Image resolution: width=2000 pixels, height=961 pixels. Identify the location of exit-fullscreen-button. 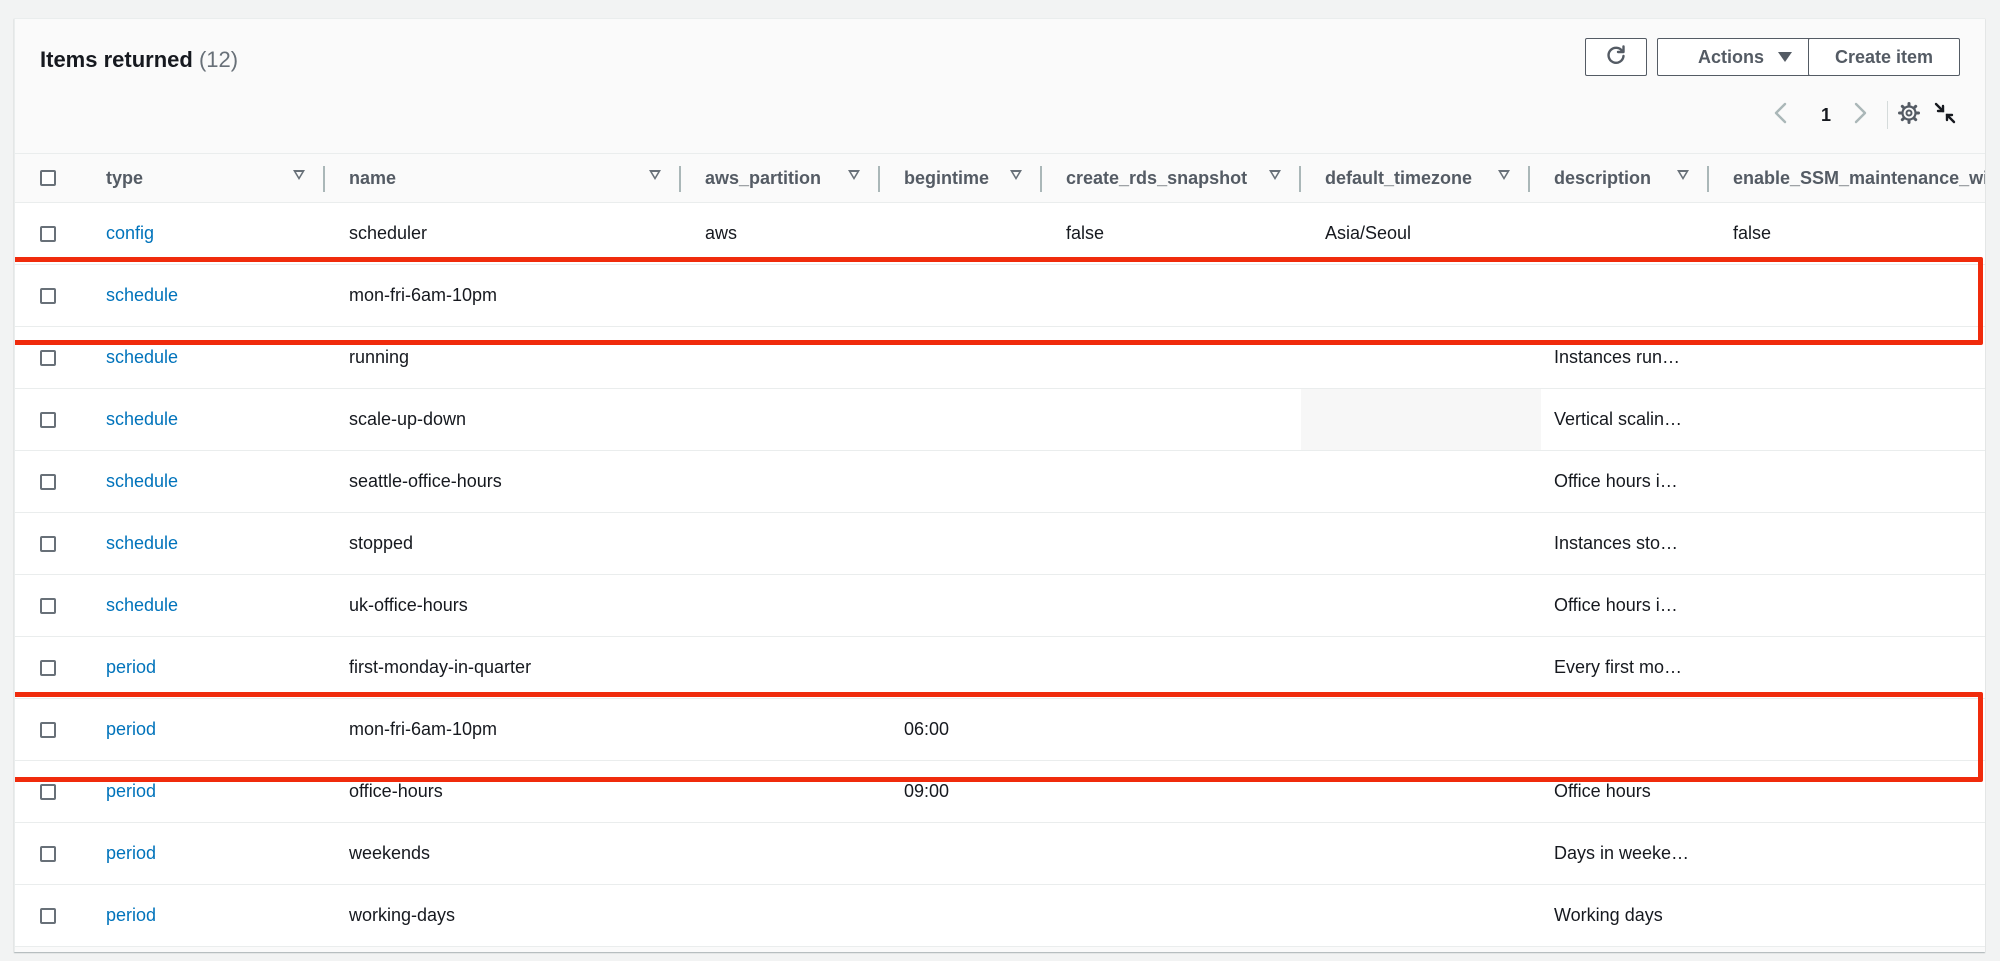
(1947, 115).